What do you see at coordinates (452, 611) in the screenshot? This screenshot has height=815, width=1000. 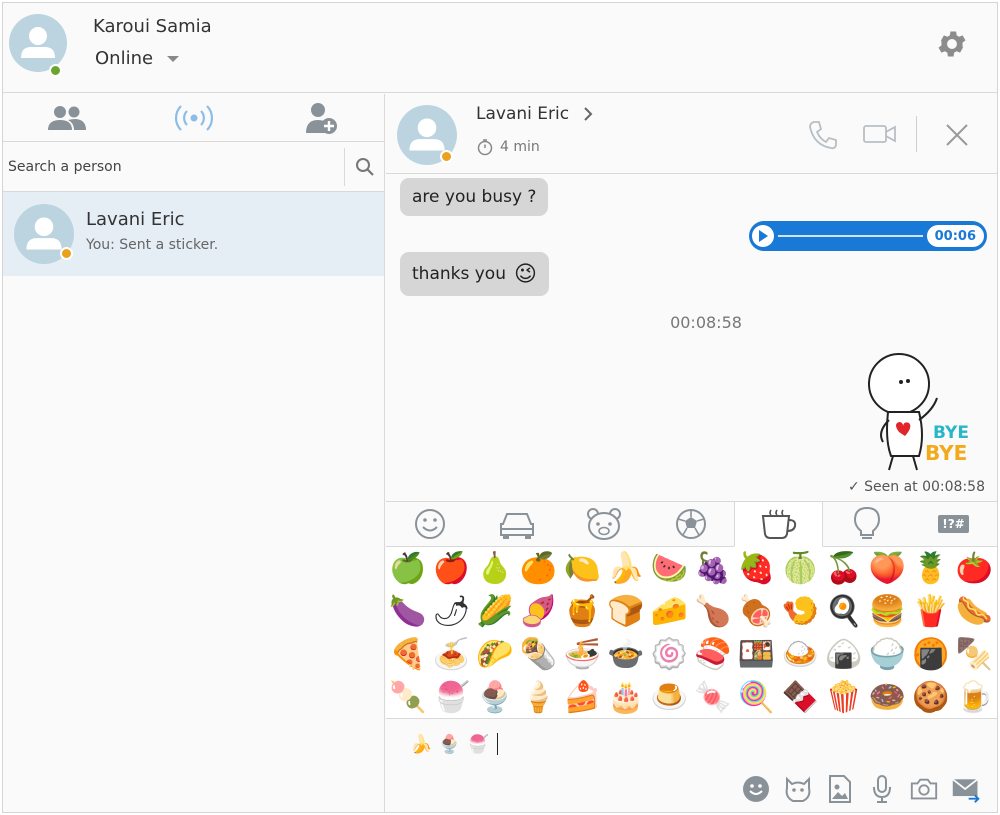 I see `emoji-item: 🌶` at bounding box center [452, 611].